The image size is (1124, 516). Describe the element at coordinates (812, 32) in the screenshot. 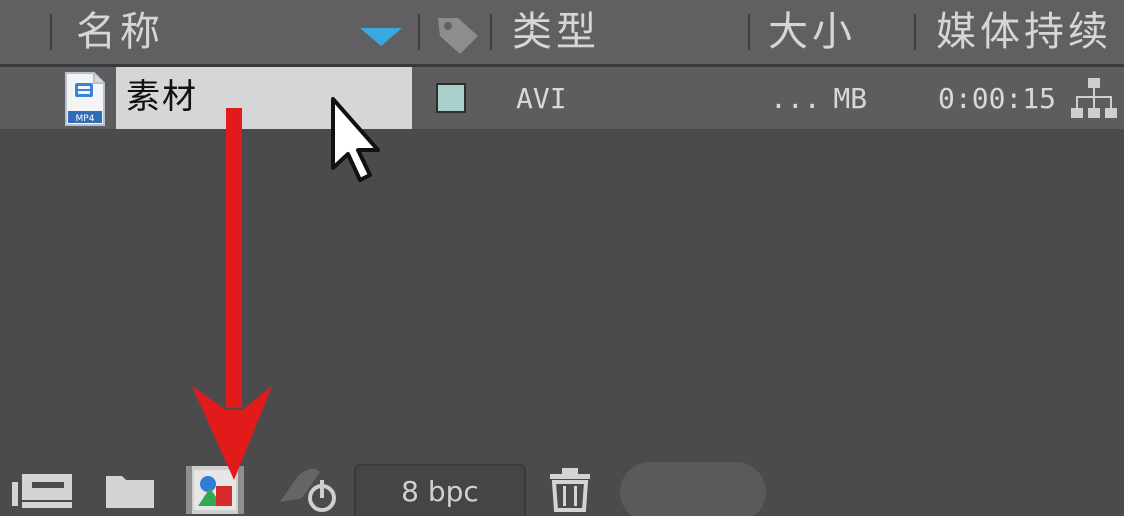

I see `column-header-size: 大小` at that location.